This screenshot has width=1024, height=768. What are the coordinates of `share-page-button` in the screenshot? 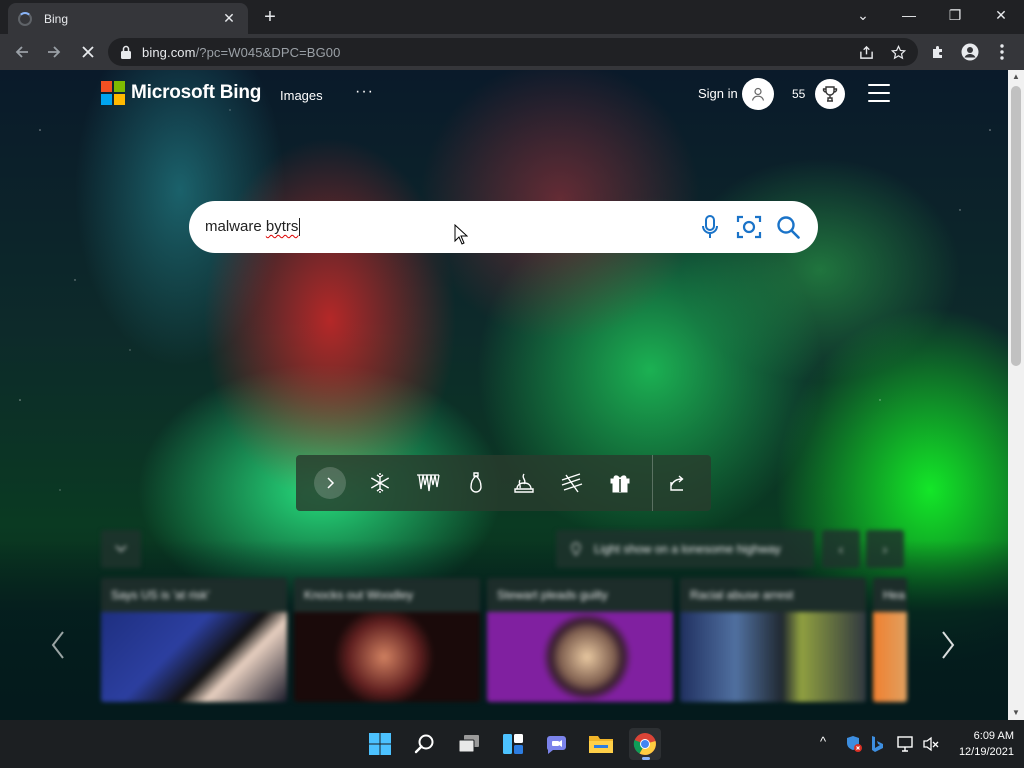 It's located at (866, 52).